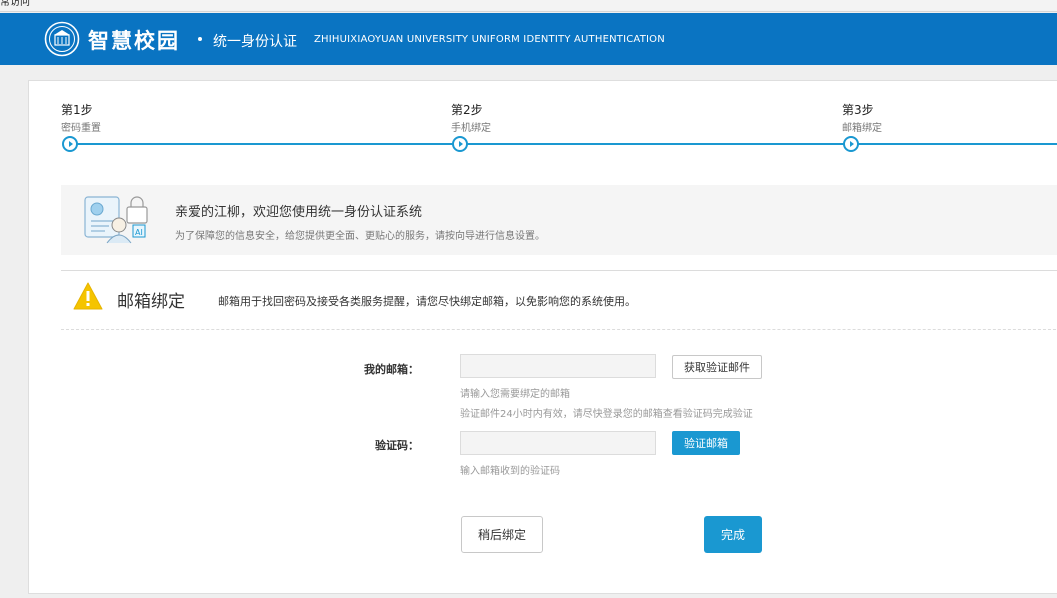  I want to click on step-progress-line, so click(564, 144).